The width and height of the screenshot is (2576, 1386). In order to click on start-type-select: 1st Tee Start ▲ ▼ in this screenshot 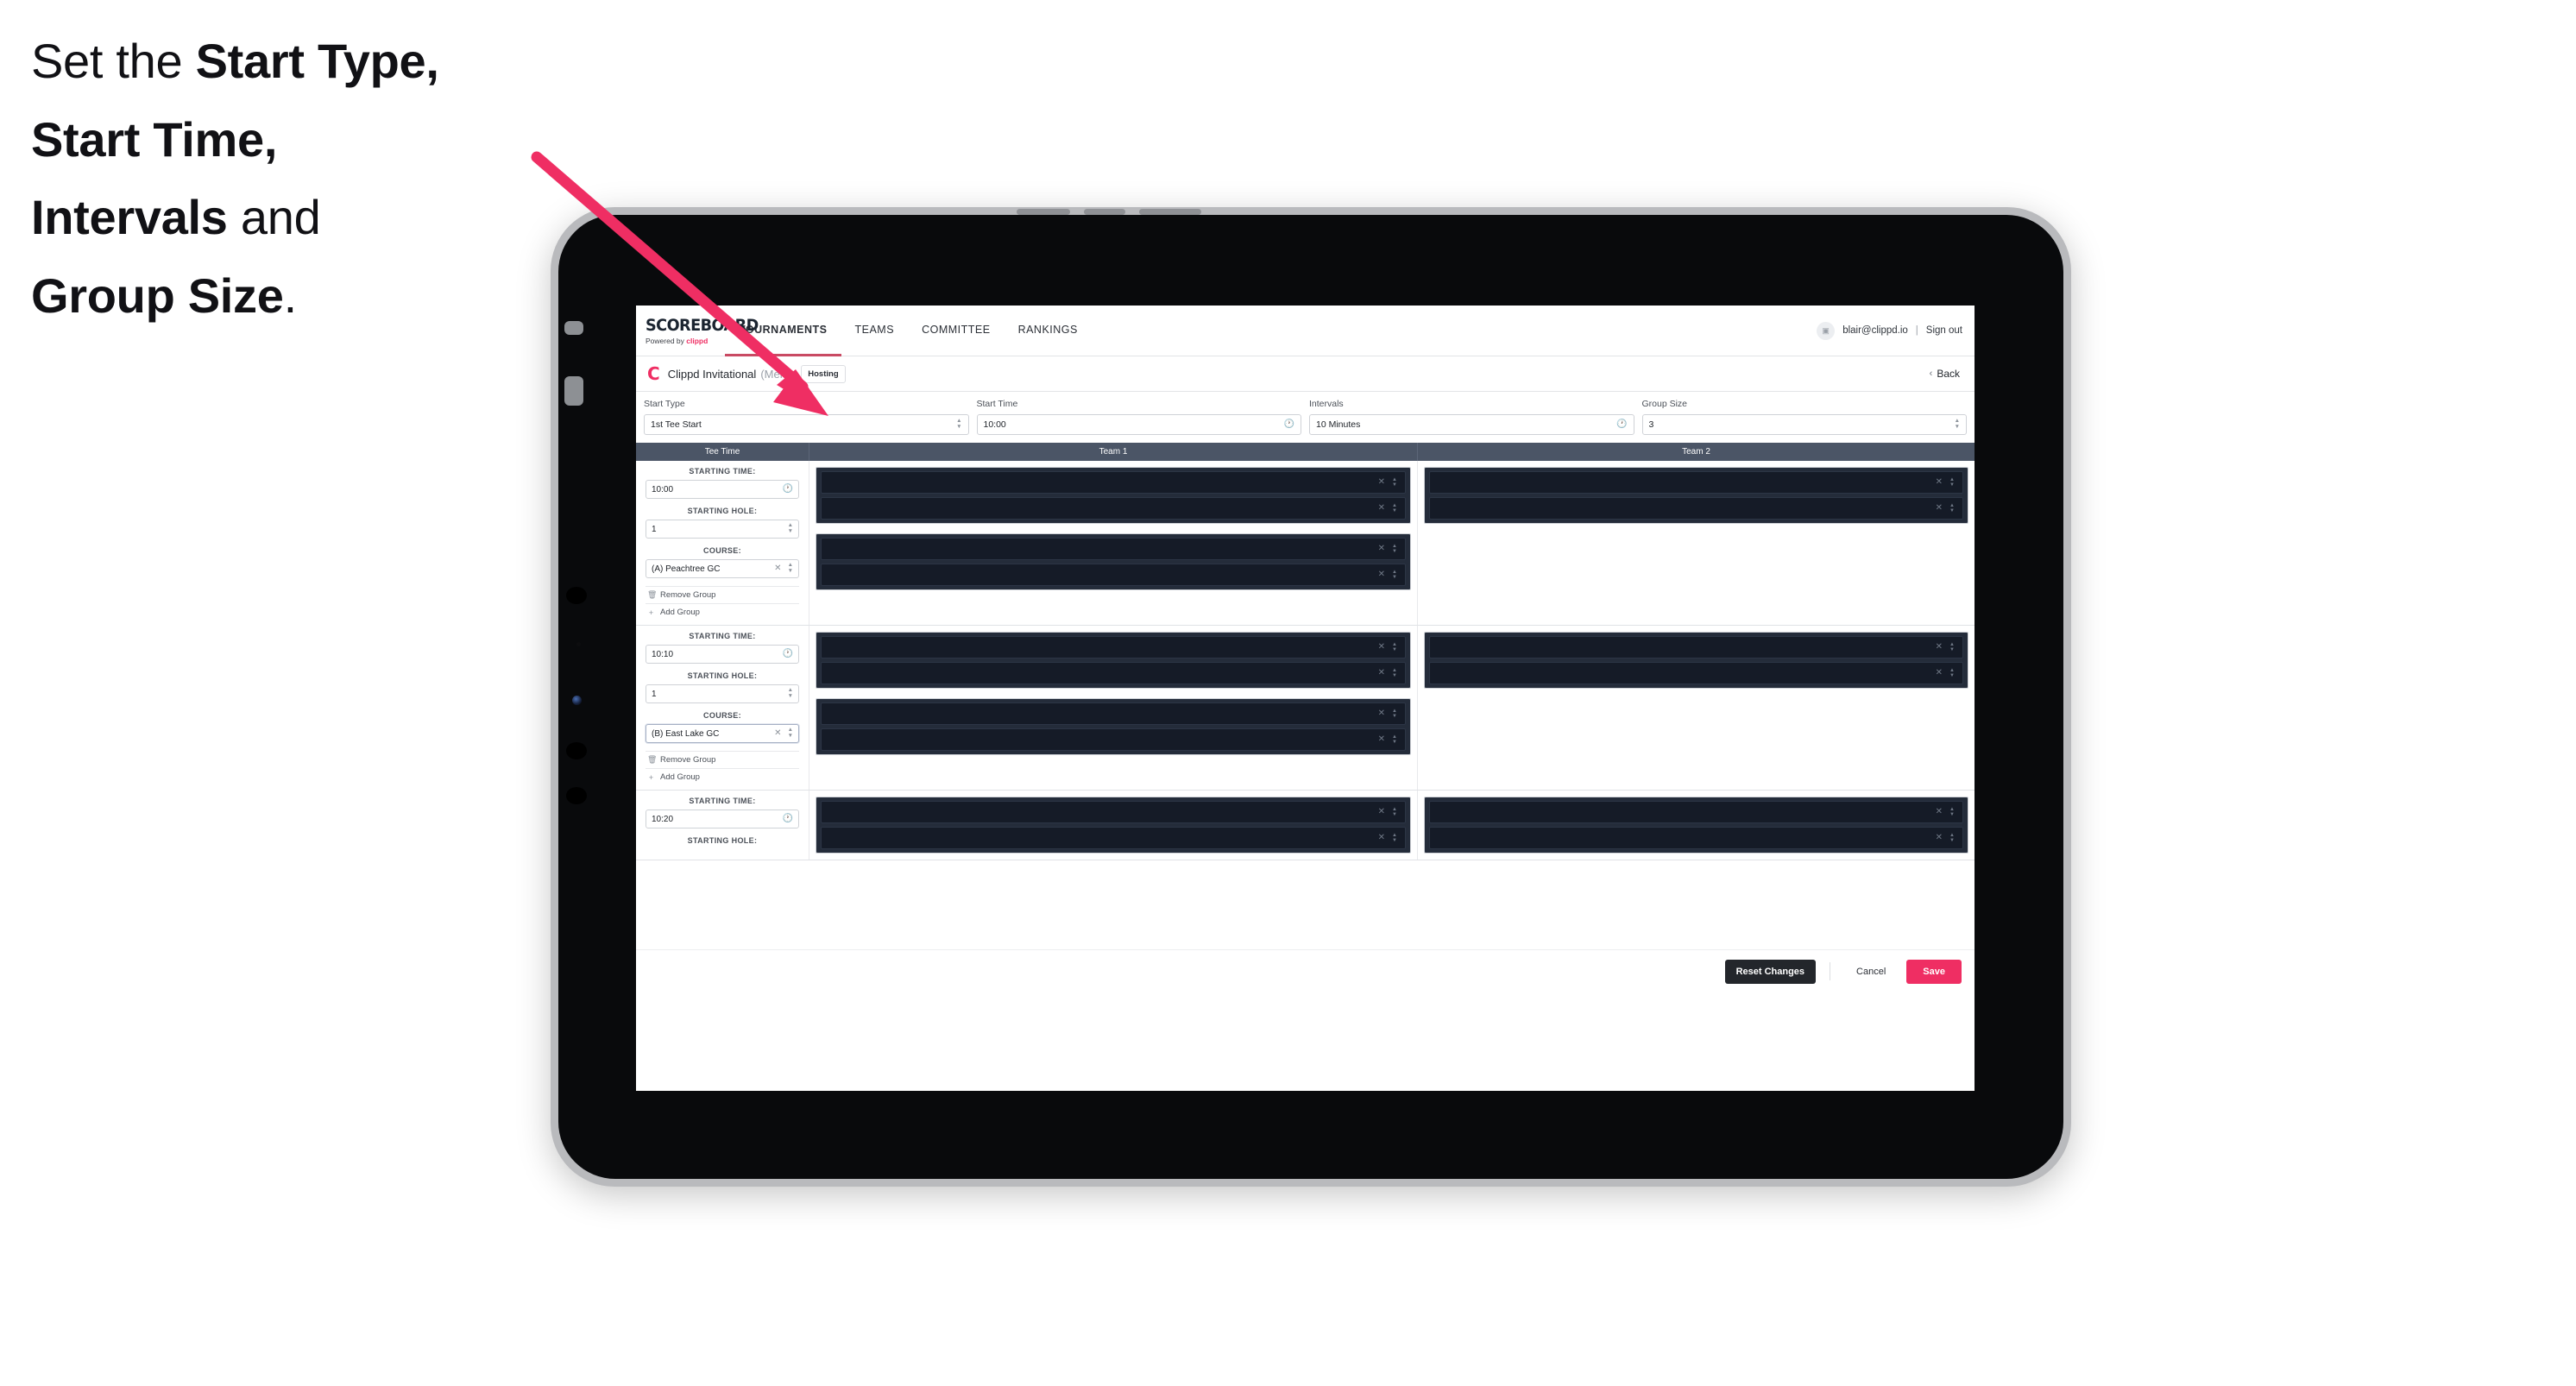, I will do `click(806, 424)`.